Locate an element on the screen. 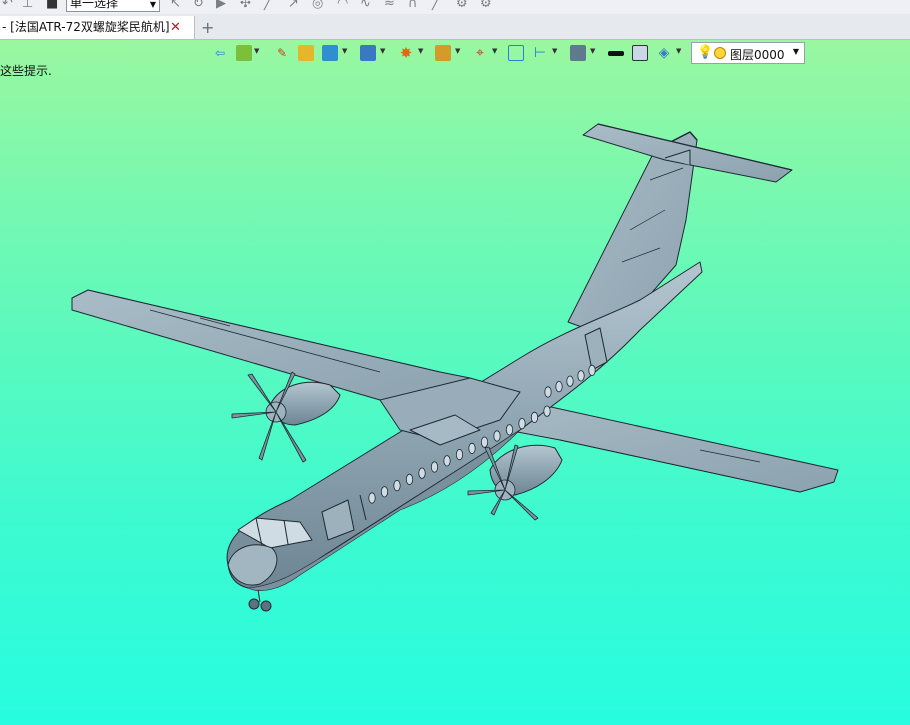  layer-color-icon is located at coordinates (720, 53).